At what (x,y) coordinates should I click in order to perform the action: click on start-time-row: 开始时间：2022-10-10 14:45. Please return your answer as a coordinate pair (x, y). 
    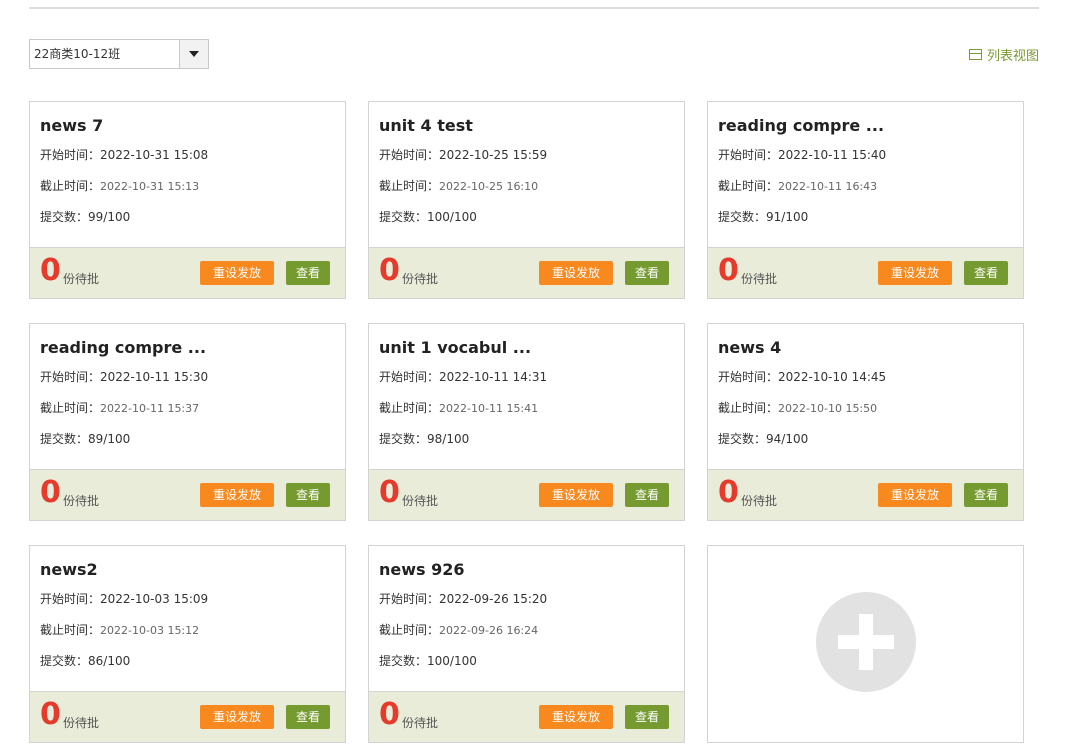
    Looking at the image, I should click on (802, 376).